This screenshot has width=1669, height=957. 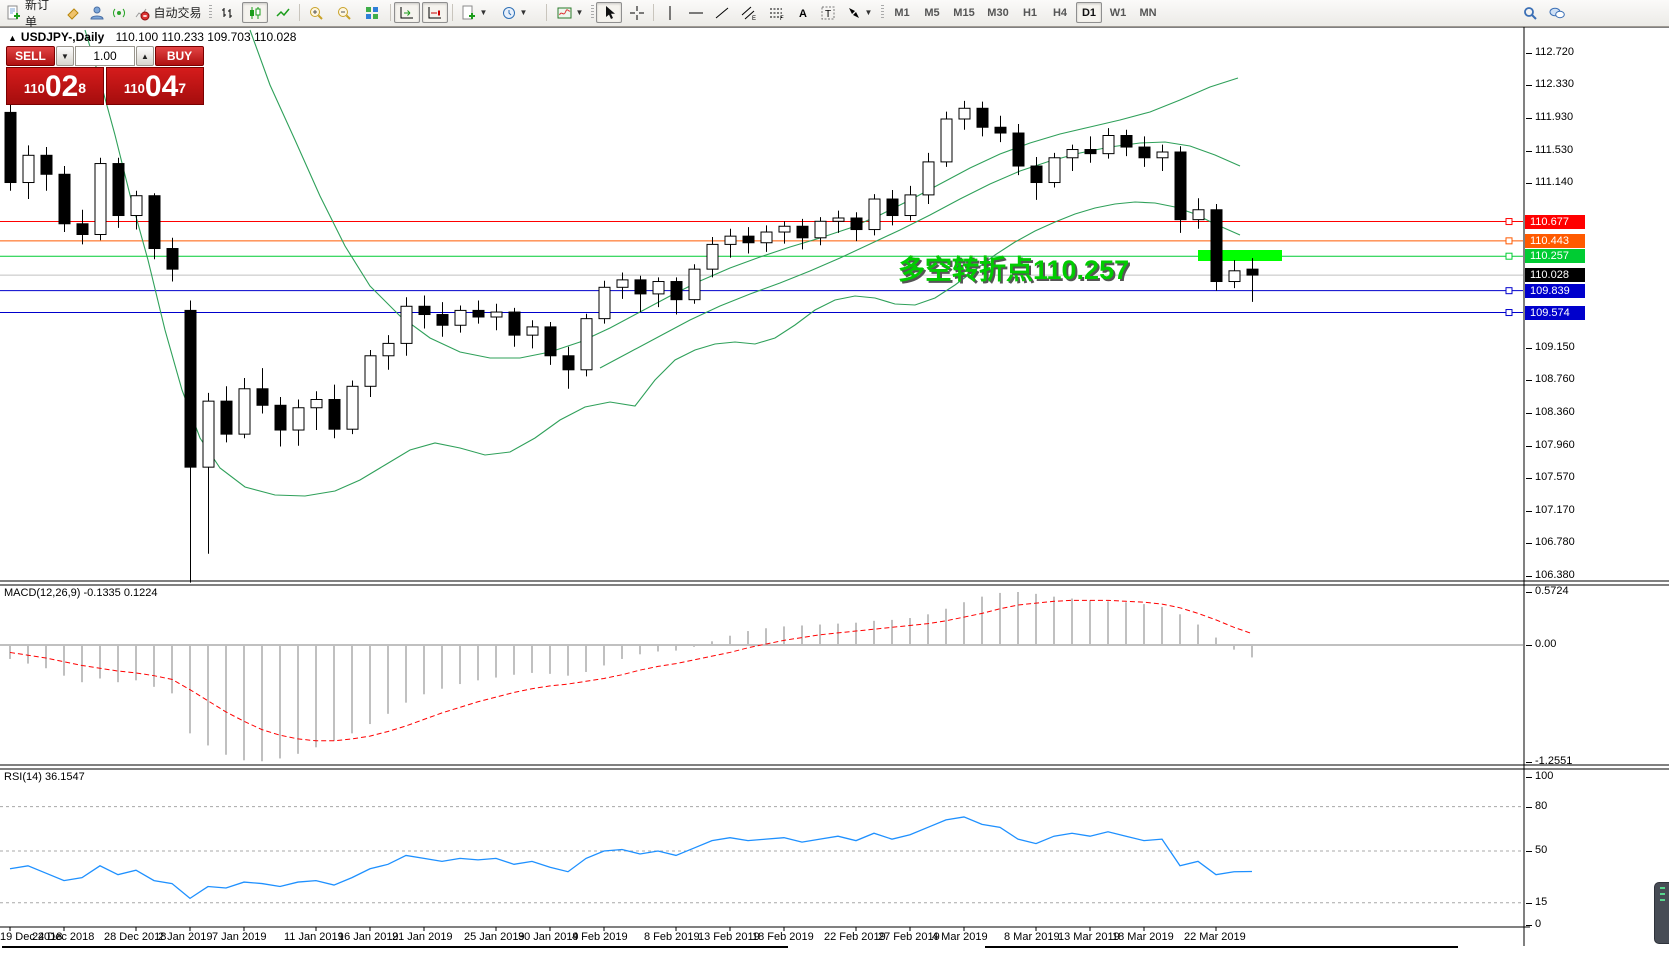 What do you see at coordinates (105, 56) in the screenshot?
I see `volume-input` at bounding box center [105, 56].